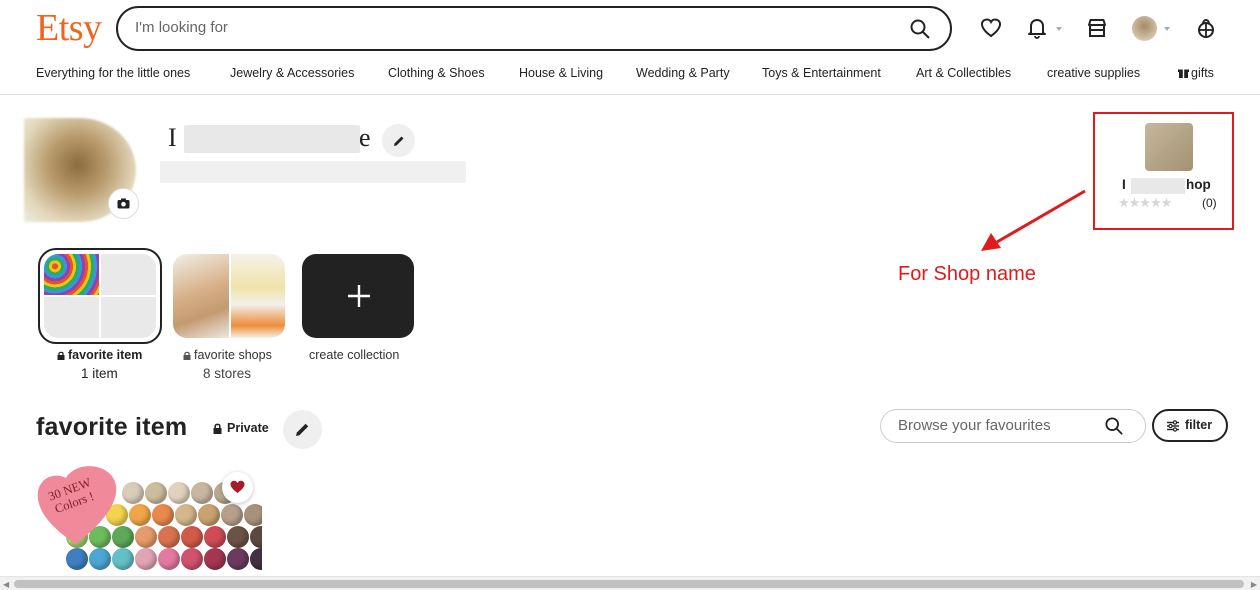  I want to click on change-photo-button, so click(123, 203).